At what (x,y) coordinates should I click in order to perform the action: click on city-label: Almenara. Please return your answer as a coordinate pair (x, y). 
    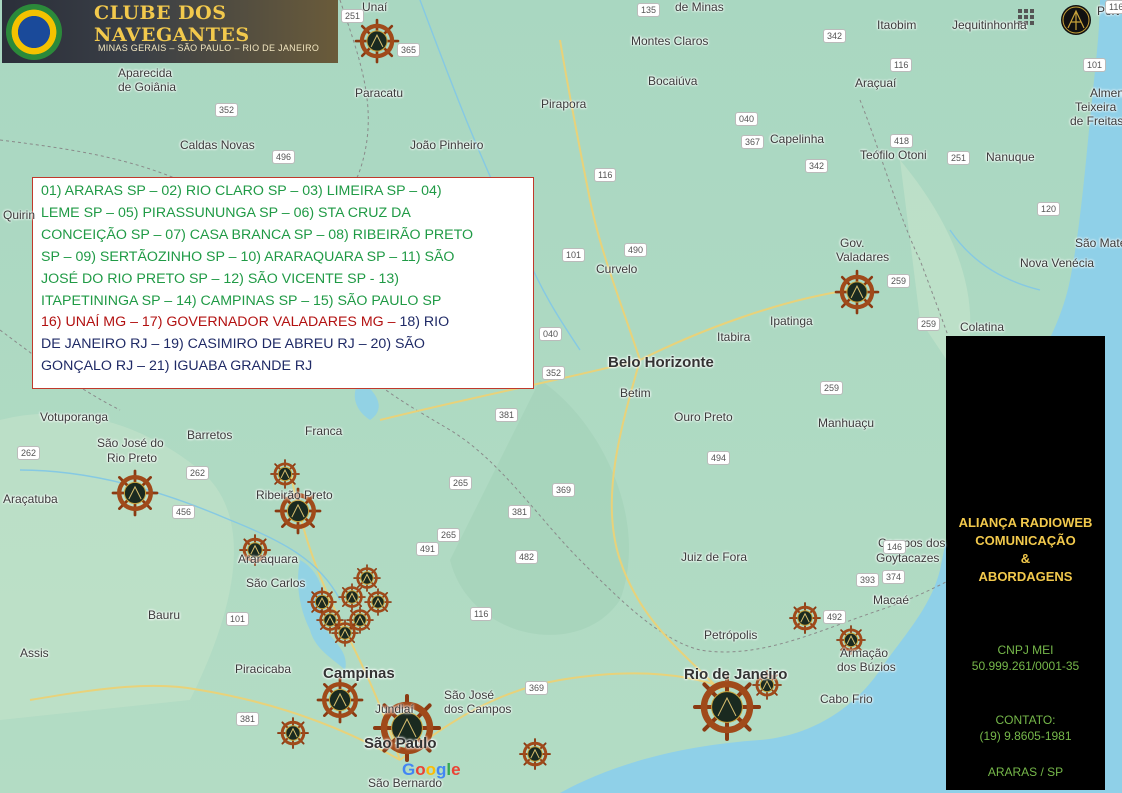
    Looking at the image, I should click on (1106, 93).